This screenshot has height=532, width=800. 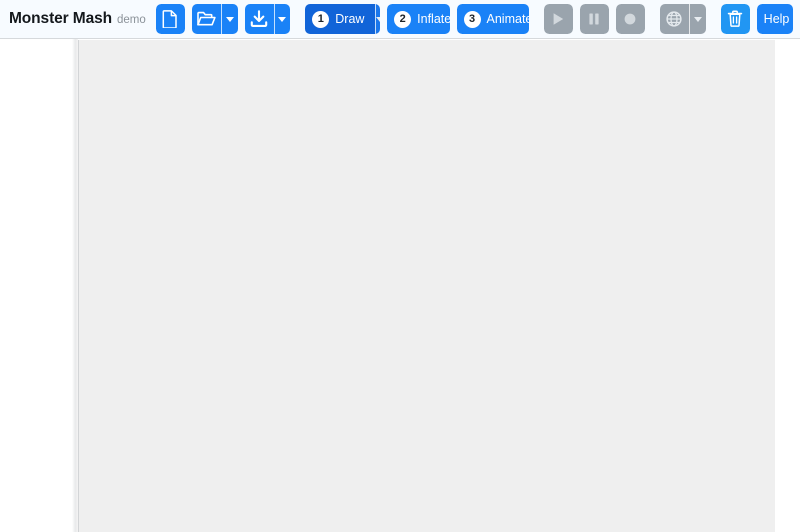 I want to click on new-file-button, so click(x=170, y=19).